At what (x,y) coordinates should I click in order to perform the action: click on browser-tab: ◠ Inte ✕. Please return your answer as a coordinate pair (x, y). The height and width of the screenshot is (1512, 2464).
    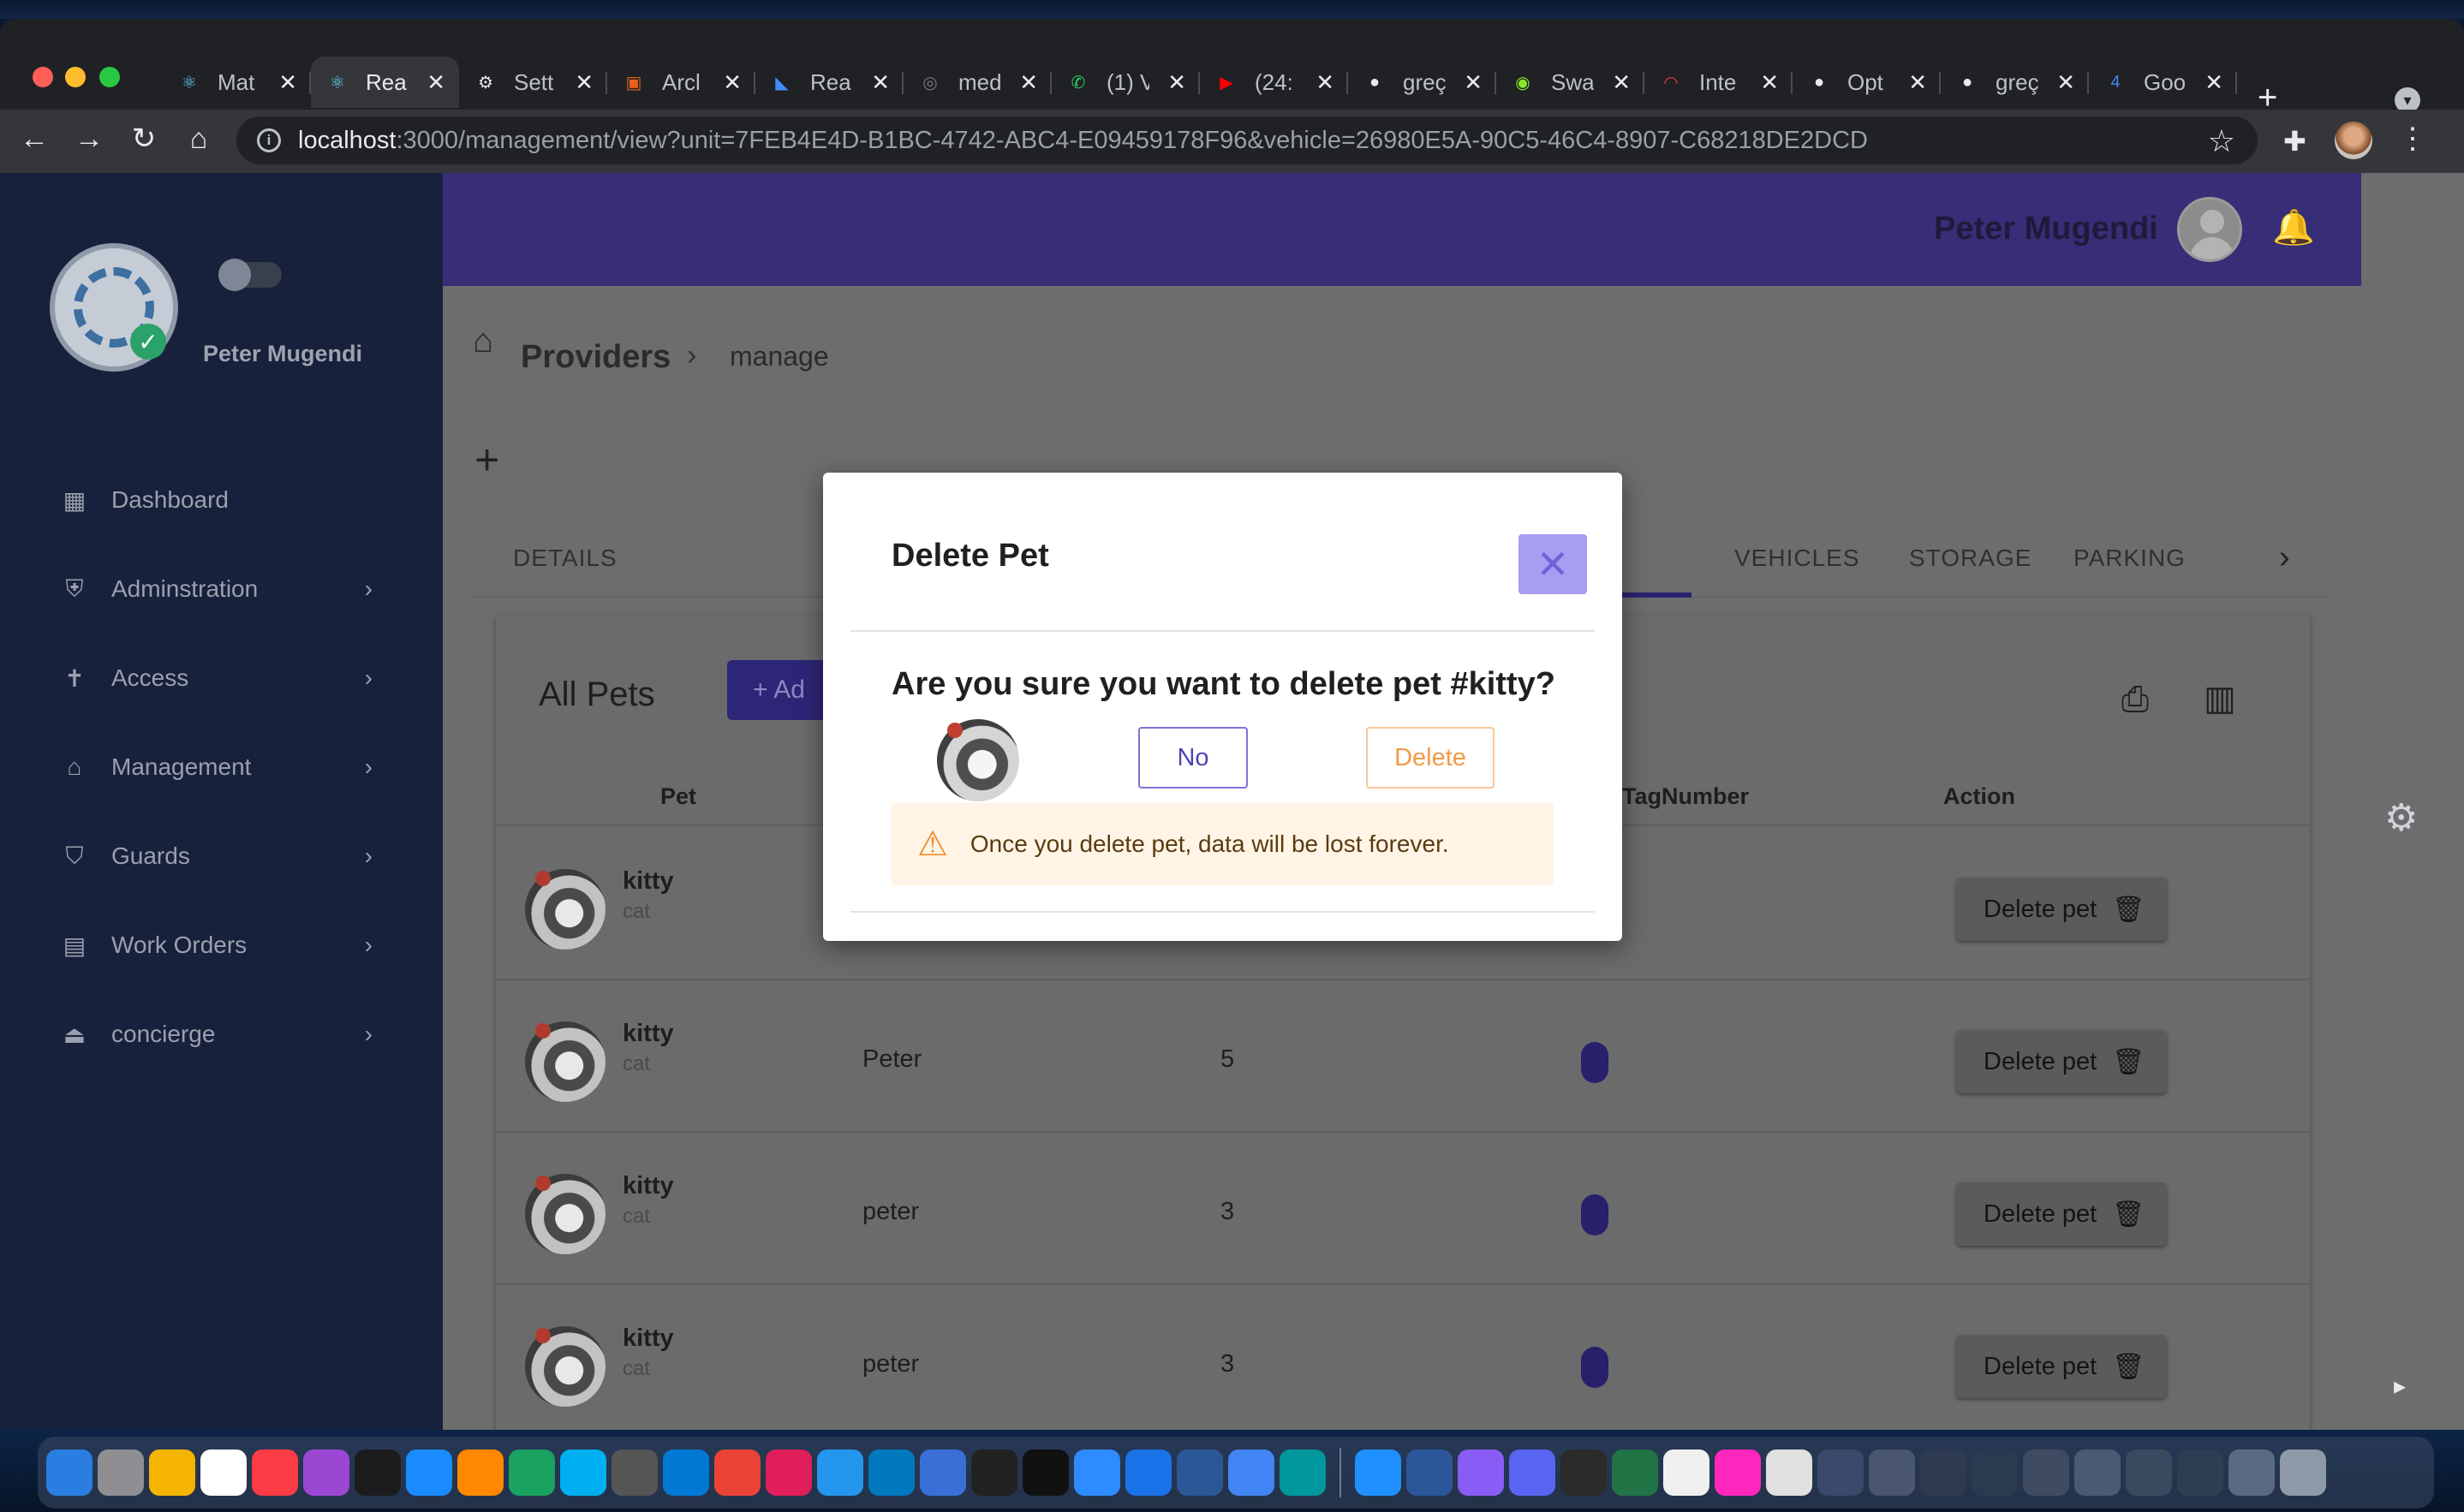
    Looking at the image, I should click on (1718, 82).